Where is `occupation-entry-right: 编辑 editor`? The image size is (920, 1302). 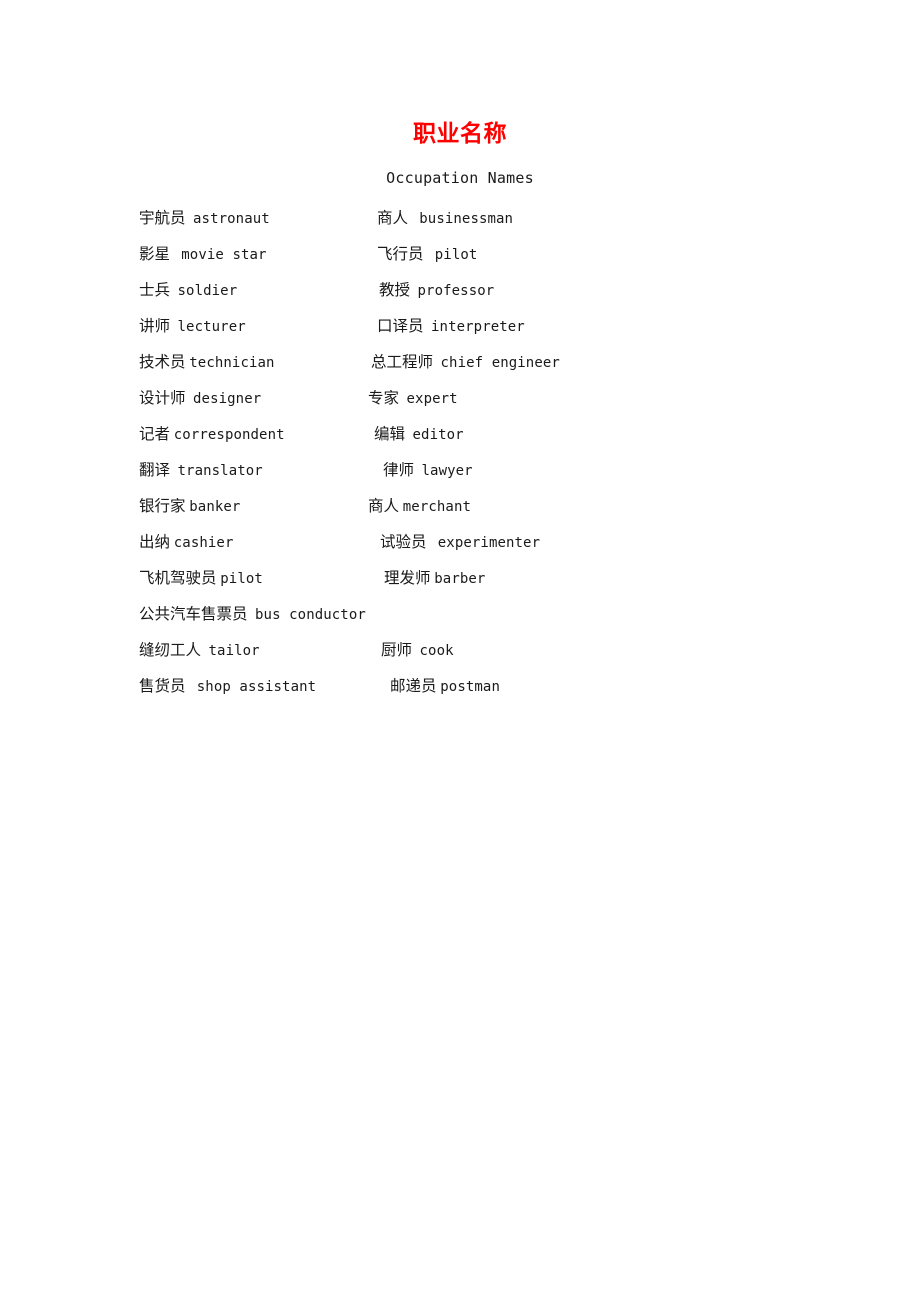
occupation-entry-right: 编辑 editor is located at coordinates (419, 434).